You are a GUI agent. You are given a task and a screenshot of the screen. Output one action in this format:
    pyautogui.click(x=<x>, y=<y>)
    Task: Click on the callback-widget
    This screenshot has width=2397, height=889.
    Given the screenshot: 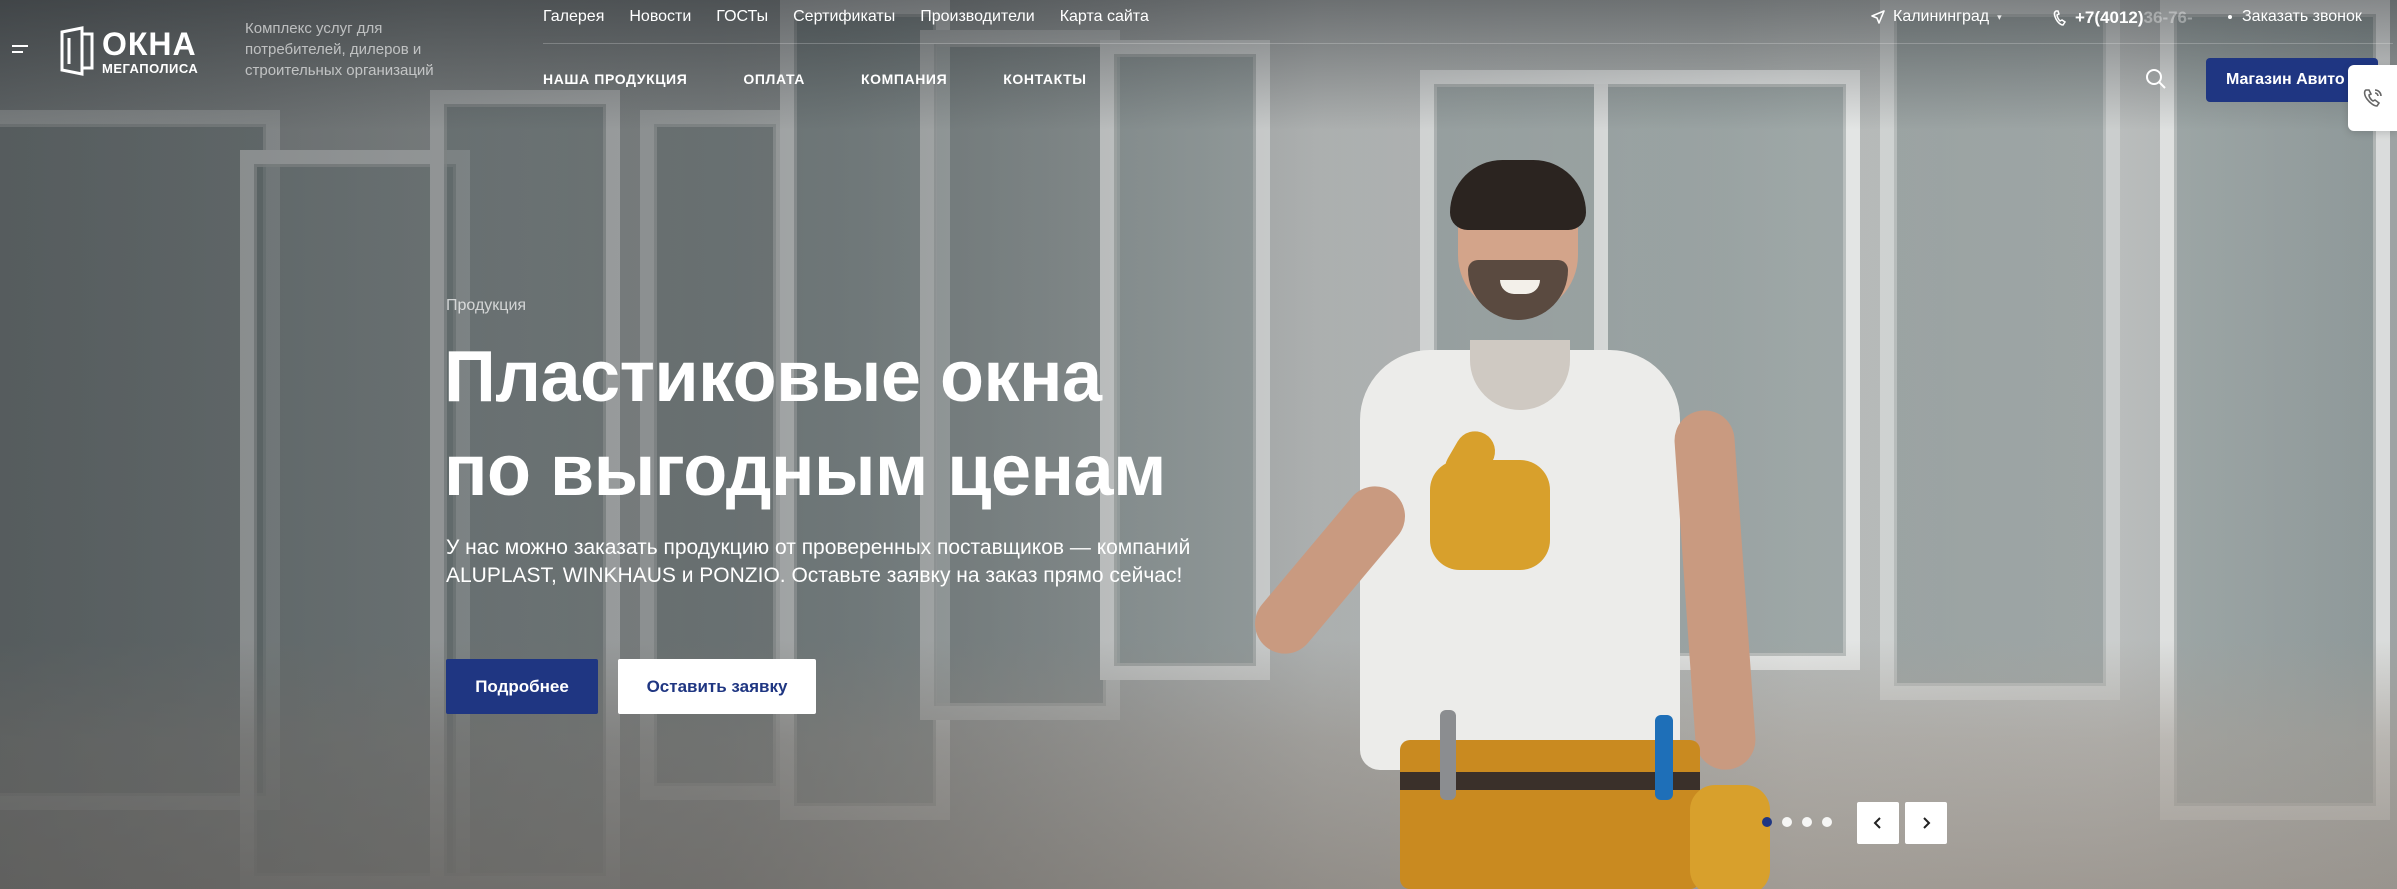 What is the action you would take?
    pyautogui.click(x=2372, y=98)
    